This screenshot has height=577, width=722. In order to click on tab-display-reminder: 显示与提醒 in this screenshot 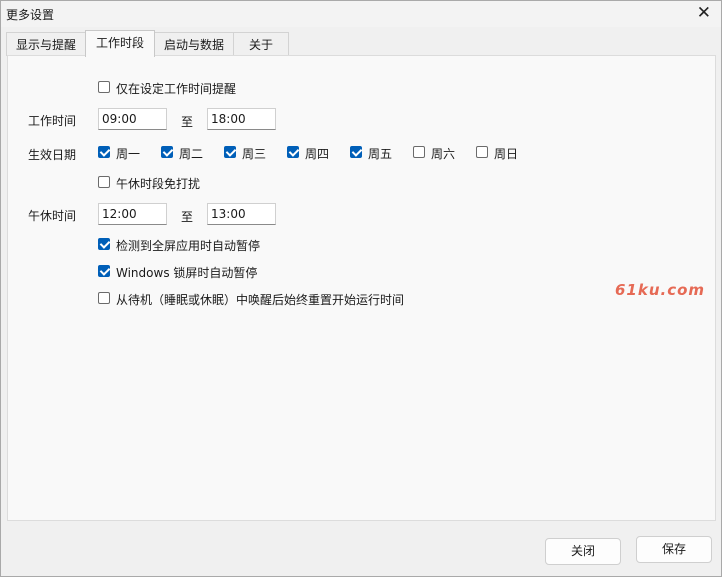, I will do `click(46, 44)`.